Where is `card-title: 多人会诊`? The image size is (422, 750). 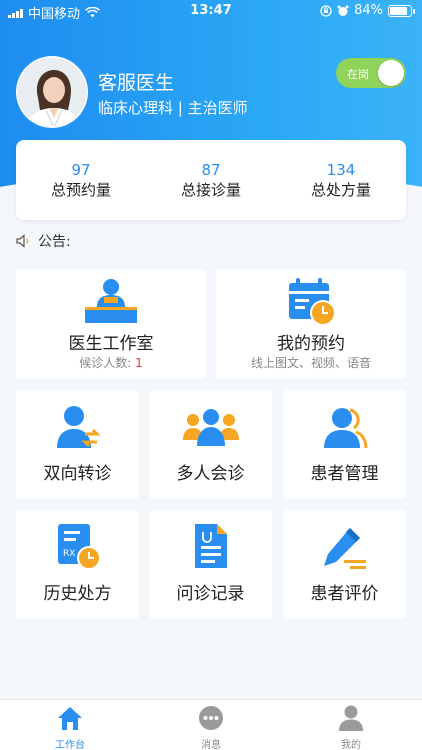
card-title: 多人会诊 is located at coordinates (210, 474).